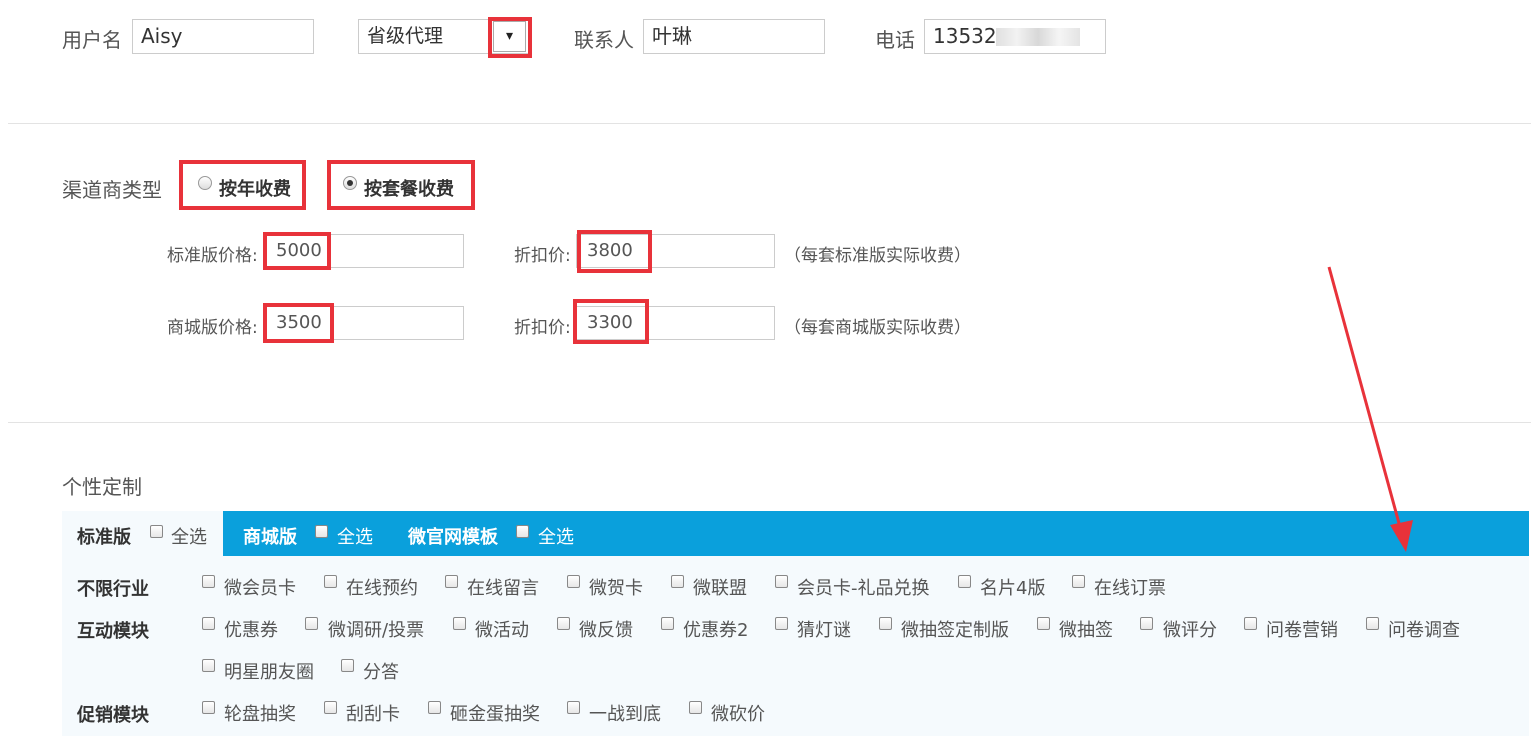 The height and width of the screenshot is (736, 1531). What do you see at coordinates (1086, 630) in the screenshot?
I see `module-label: 微抽签` at bounding box center [1086, 630].